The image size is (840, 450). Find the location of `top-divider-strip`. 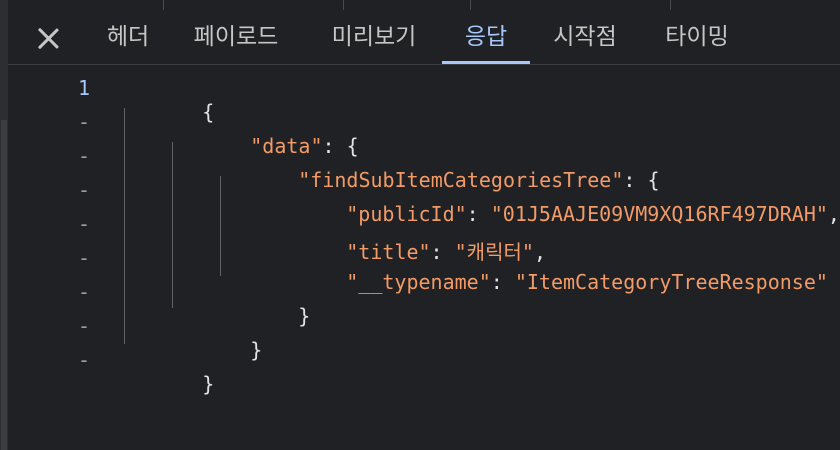

top-divider-strip is located at coordinates (424, 5).